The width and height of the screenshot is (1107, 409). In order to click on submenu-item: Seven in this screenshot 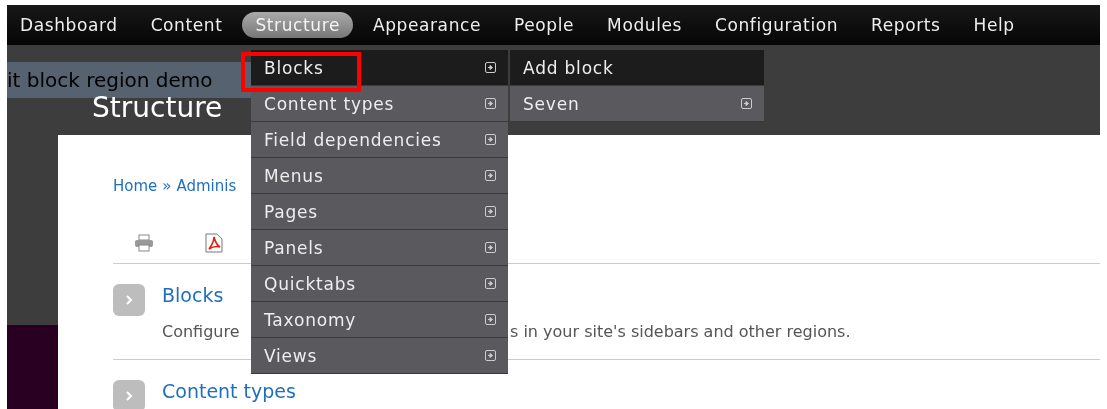, I will do `click(637, 104)`.